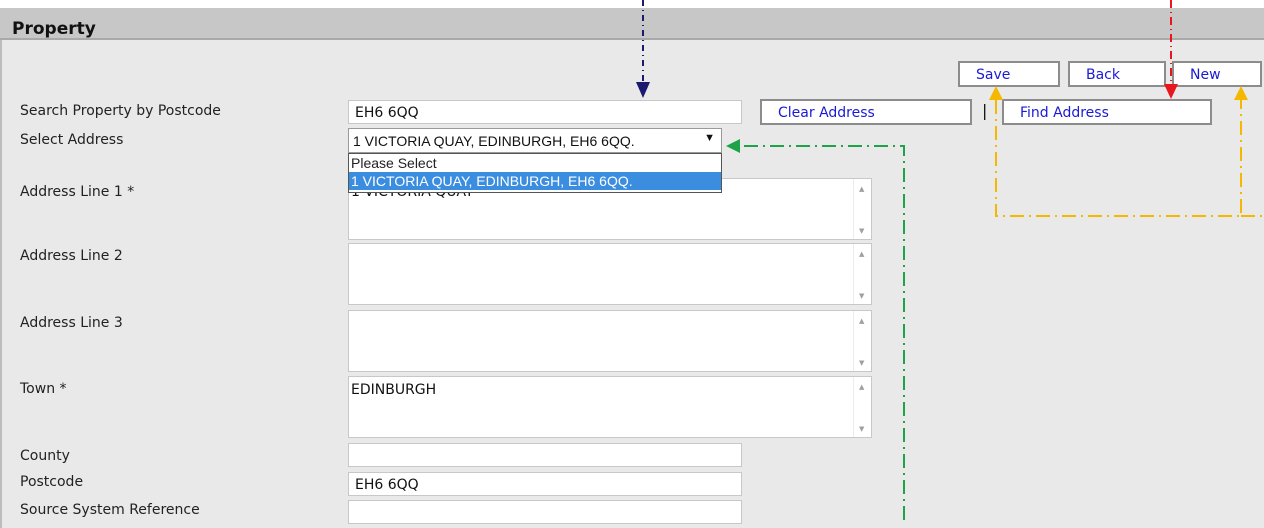 This screenshot has width=1264, height=528. I want to click on navy-arrowhead, so click(643, 90).